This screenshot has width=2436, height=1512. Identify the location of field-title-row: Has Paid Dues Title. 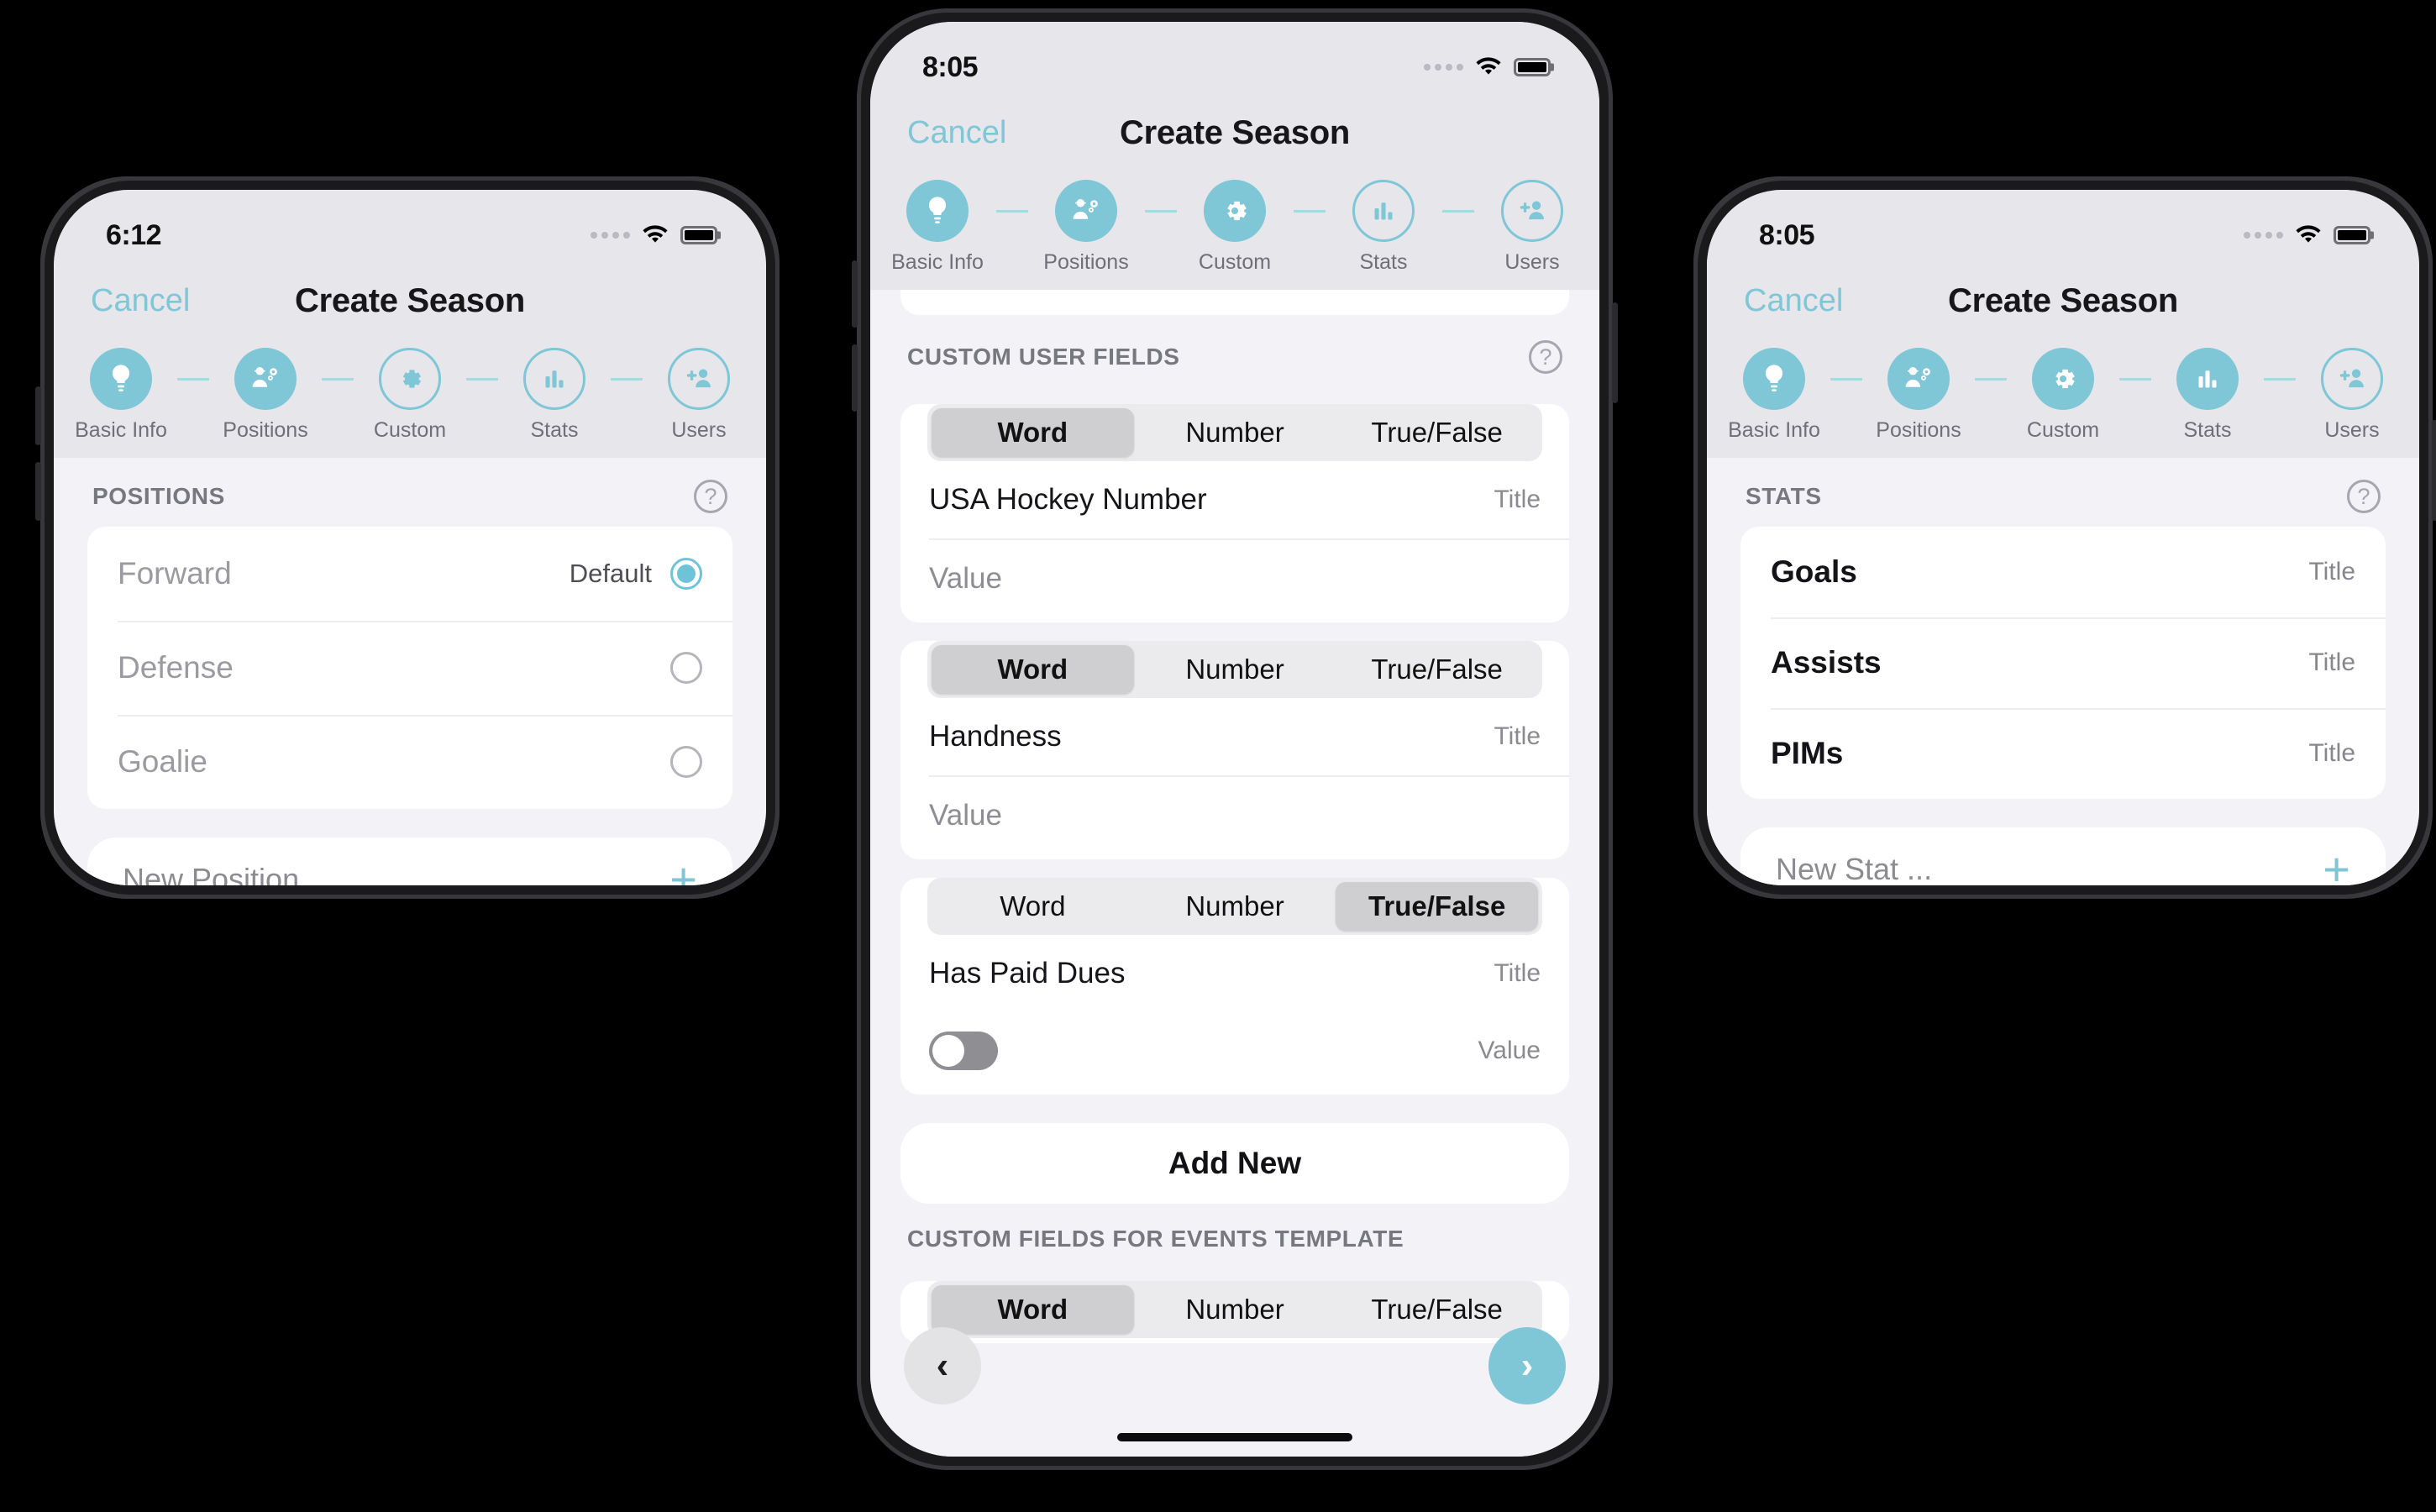
(1234, 973).